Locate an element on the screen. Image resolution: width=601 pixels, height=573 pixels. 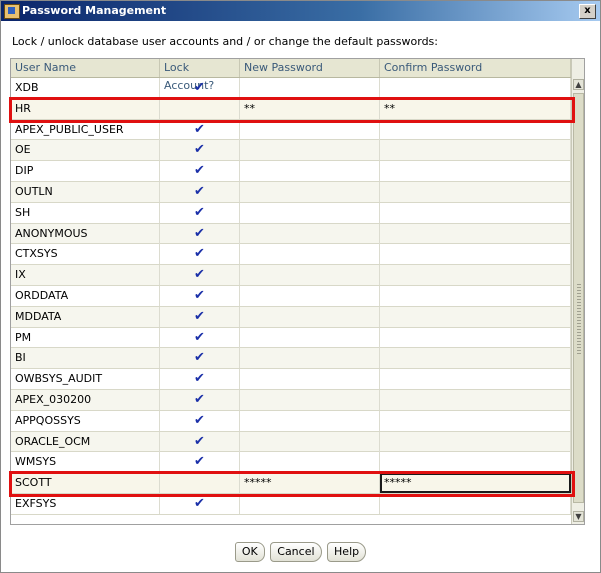
table-row: OUTLN ✔ is located at coordinates (291, 192).